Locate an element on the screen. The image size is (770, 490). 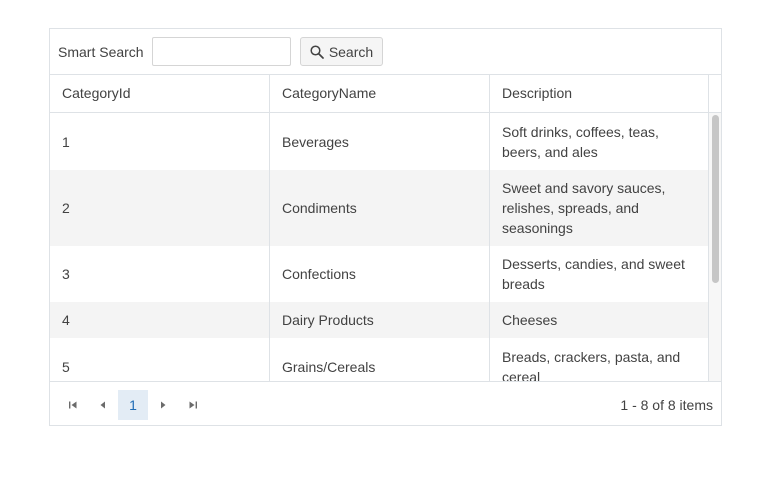
cell-categoryname: Dairy Products is located at coordinates (380, 320).